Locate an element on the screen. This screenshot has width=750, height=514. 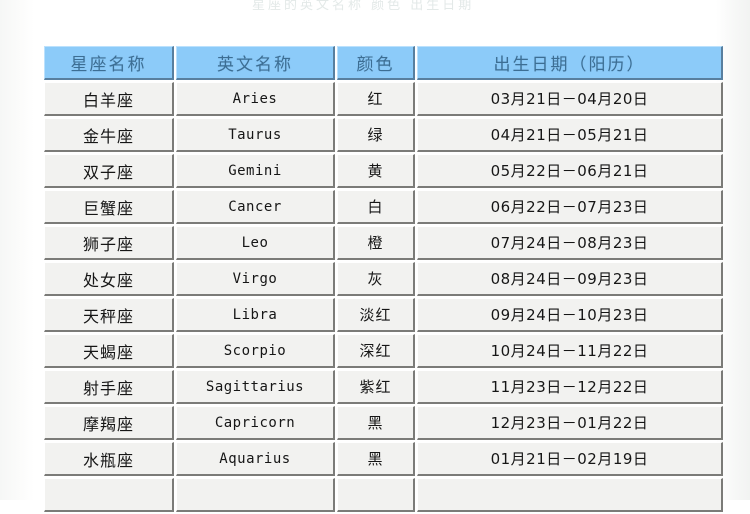
cell-english-name: Virgo is located at coordinates (255, 279).